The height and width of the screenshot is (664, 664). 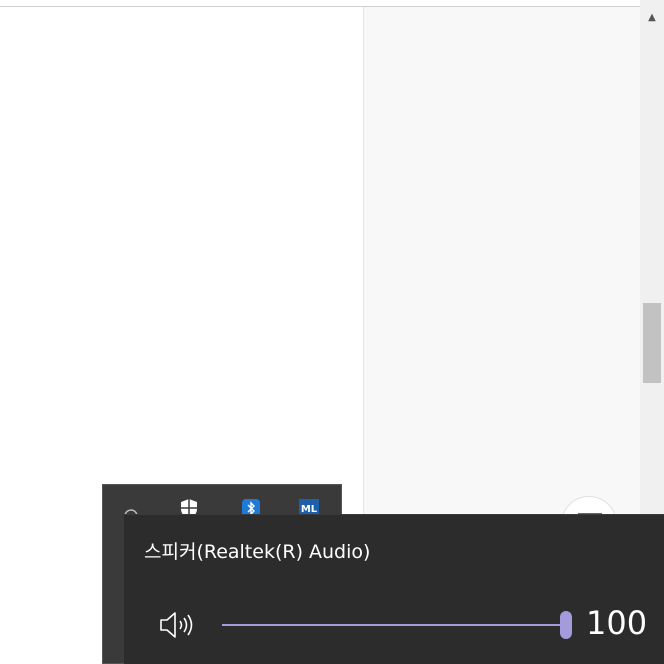 What do you see at coordinates (257, 550) in the screenshot?
I see `audio-device-name: 스피커(Realtek(R) Audio)` at bounding box center [257, 550].